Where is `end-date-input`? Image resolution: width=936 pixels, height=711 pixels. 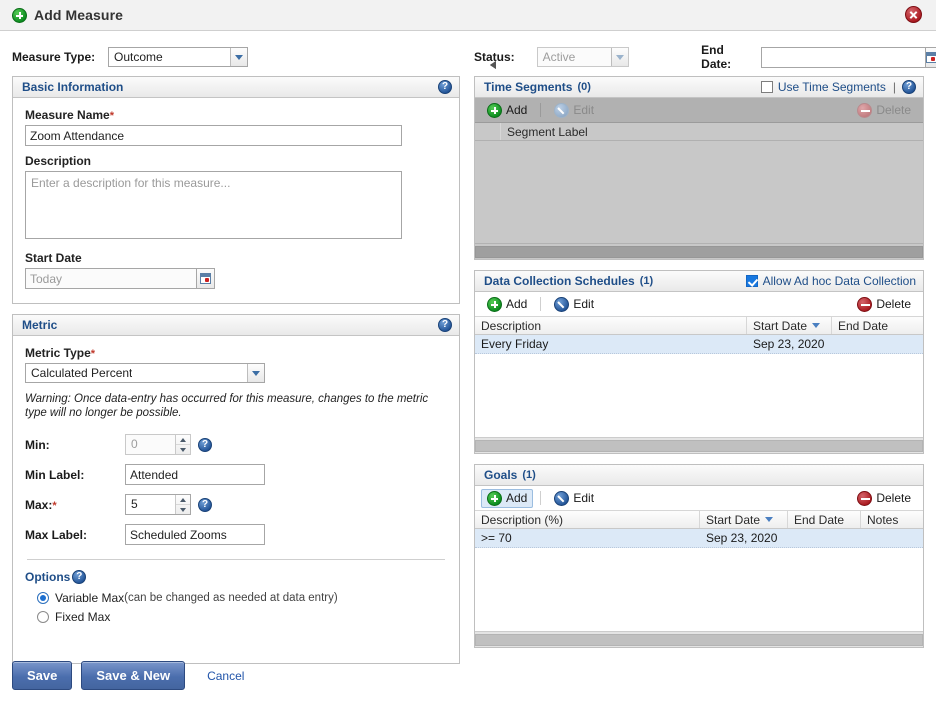 end-date-input is located at coordinates (843, 57).